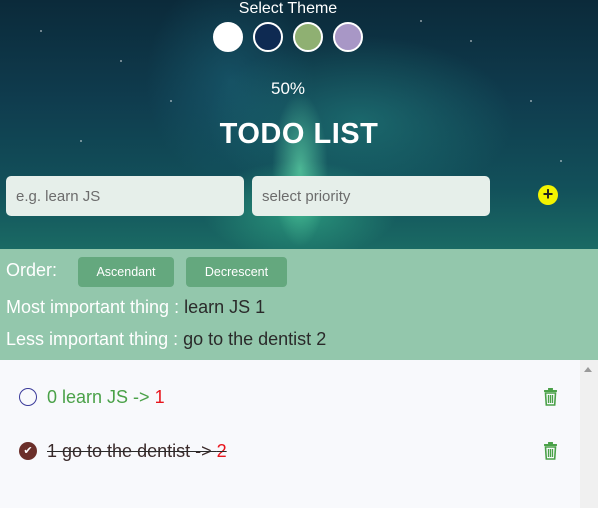  I want to click on priority-input, so click(371, 196).